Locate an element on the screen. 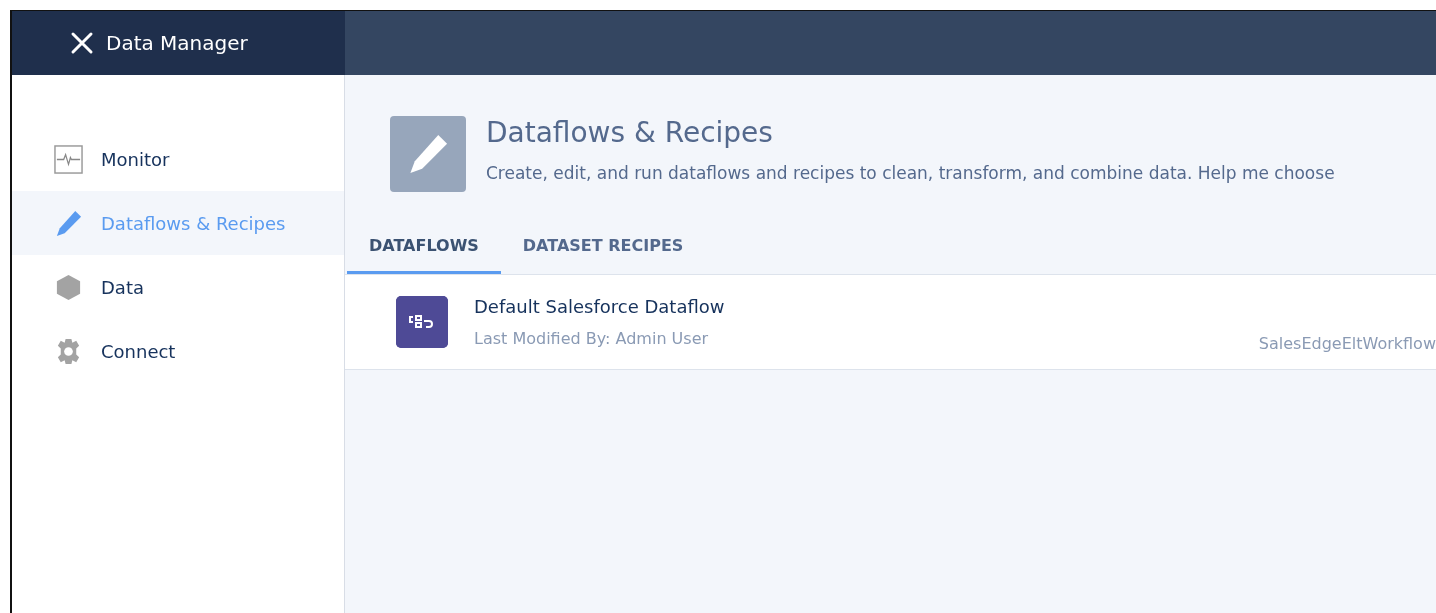 This screenshot has height=613, width=1436. page-description: Create, edit, and run dataflows and recipes to clean, transform, and combine data. Help me choose is located at coordinates (910, 173).